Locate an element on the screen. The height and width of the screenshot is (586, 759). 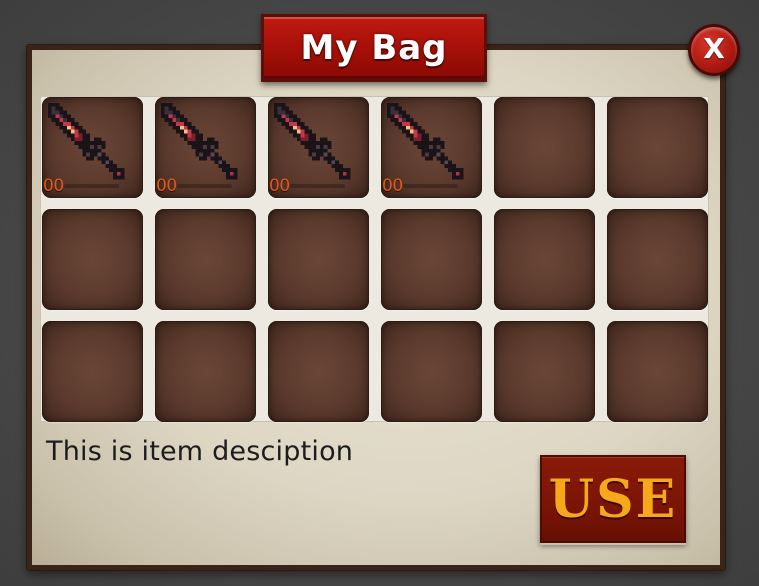
close-icon: X is located at coordinates (714, 48).